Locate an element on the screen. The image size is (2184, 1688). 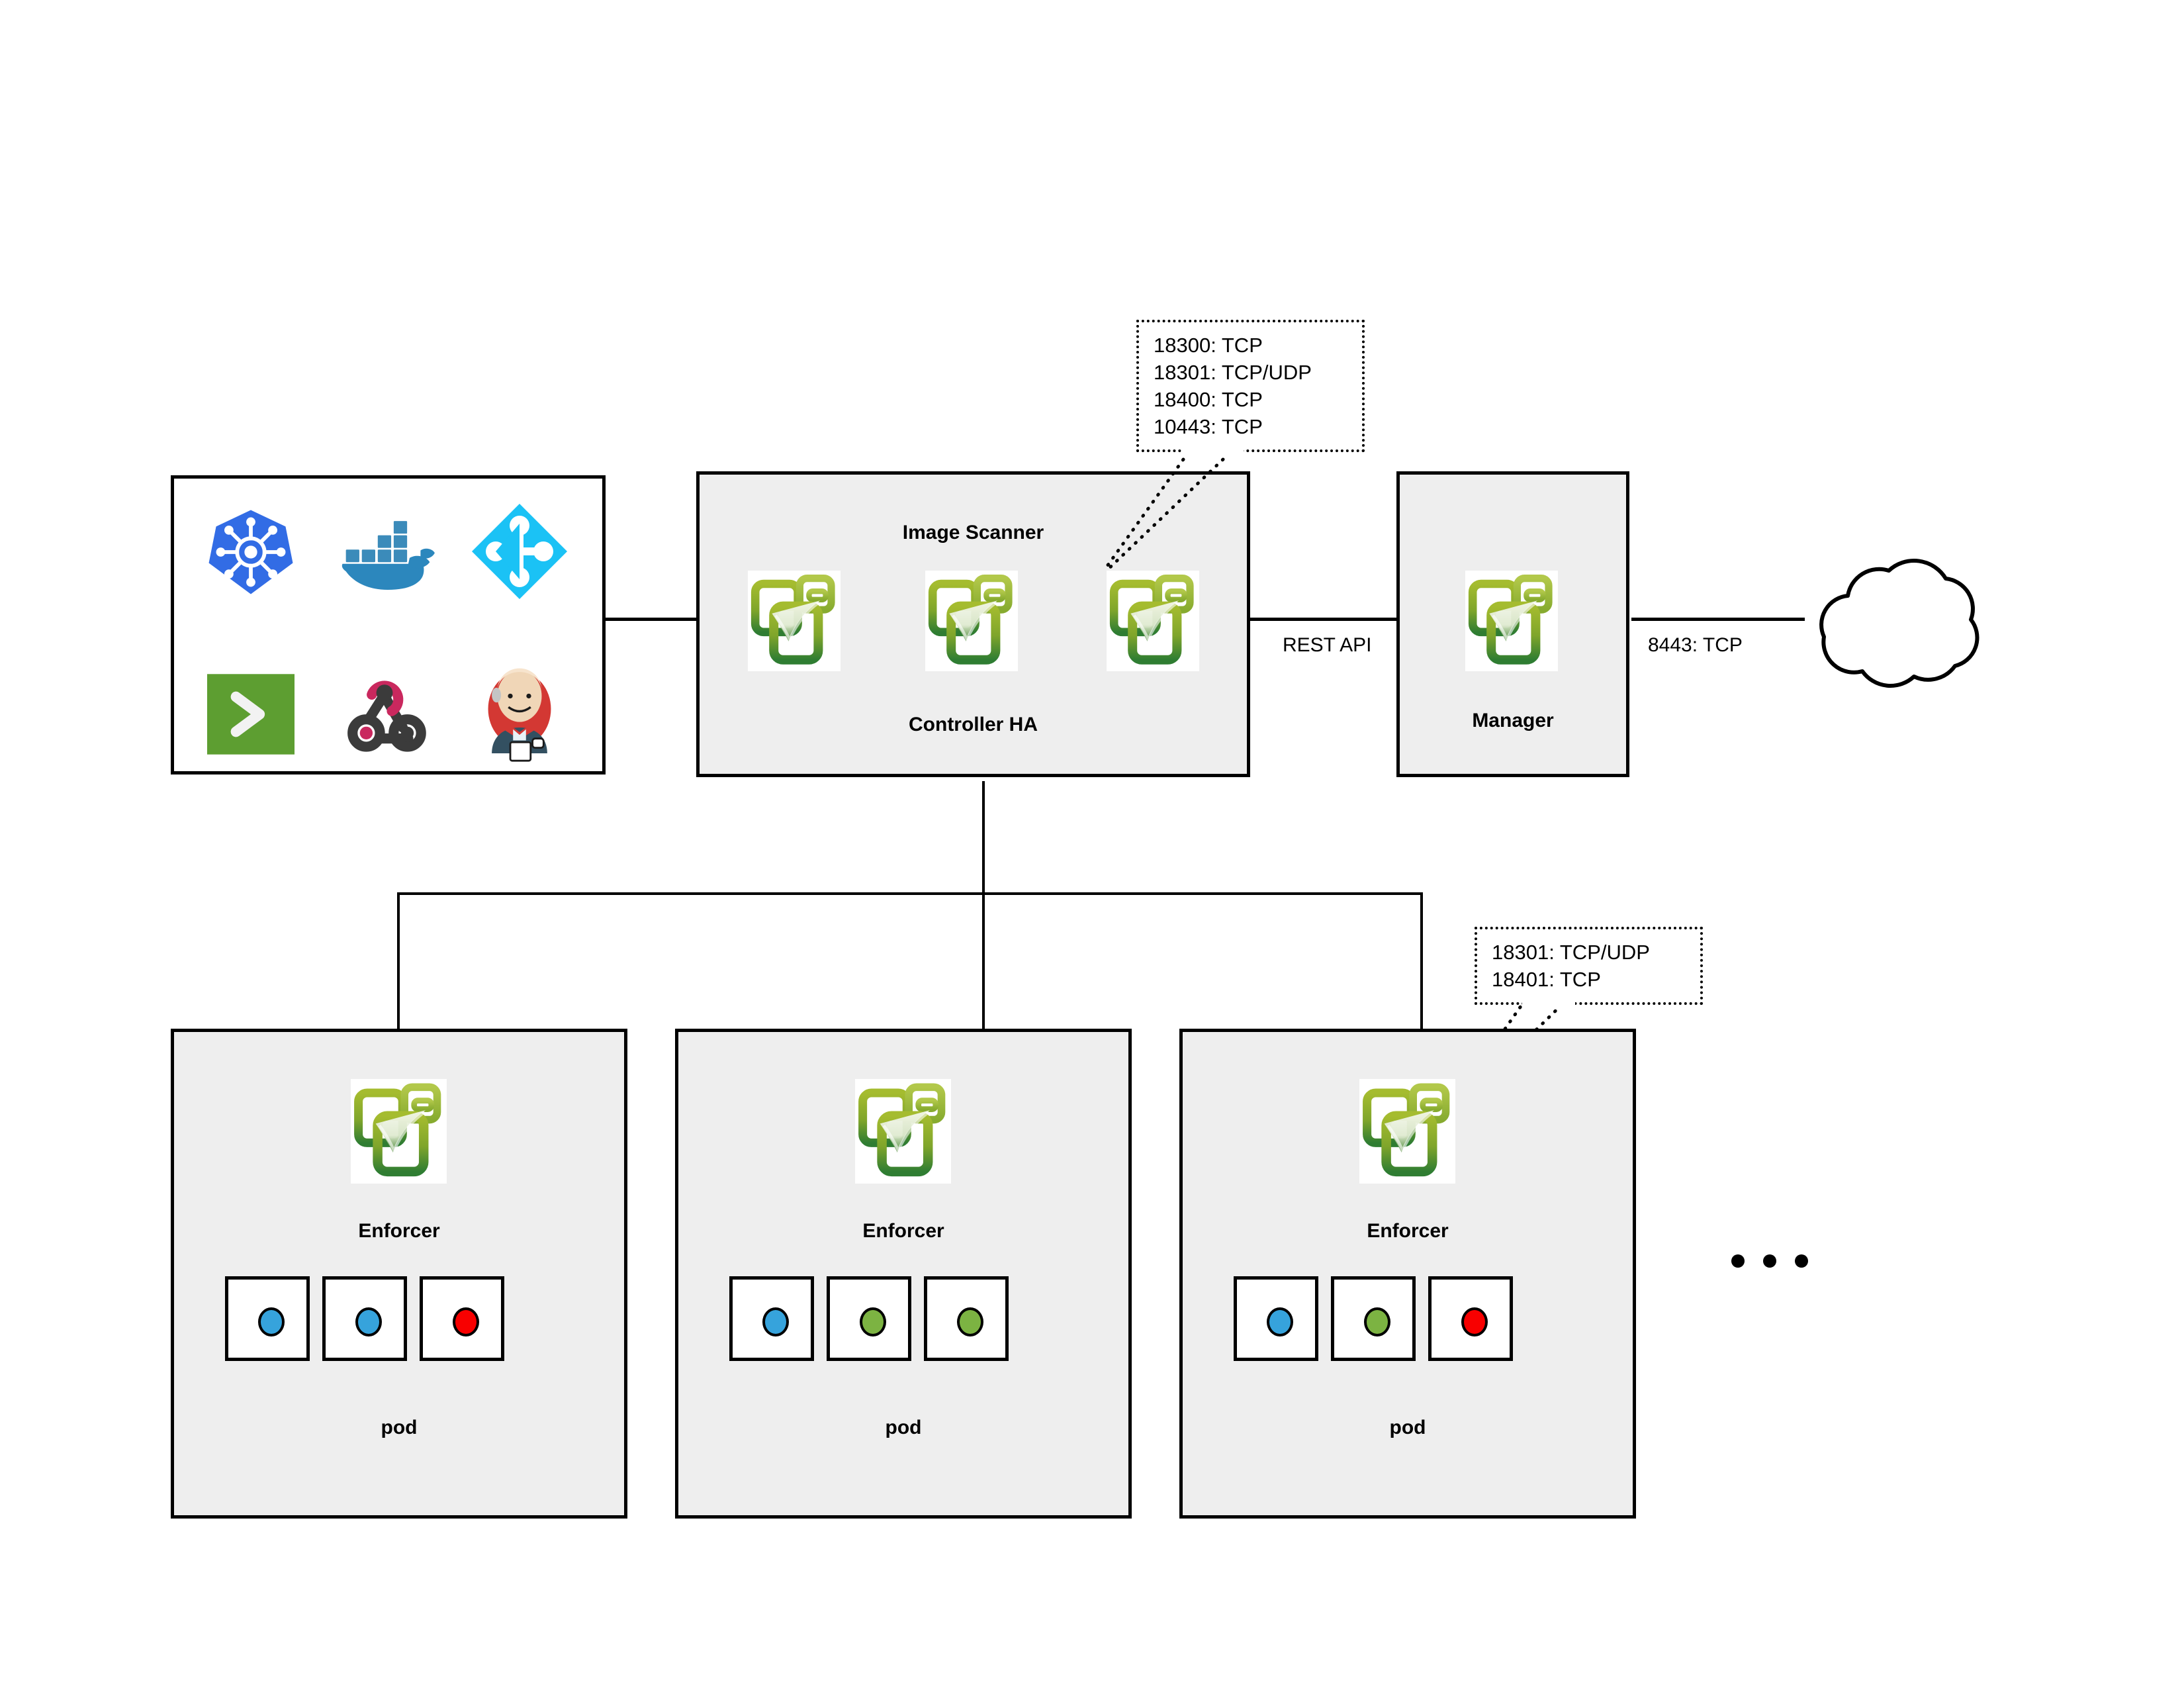
jenkins-icon is located at coordinates (519, 714).